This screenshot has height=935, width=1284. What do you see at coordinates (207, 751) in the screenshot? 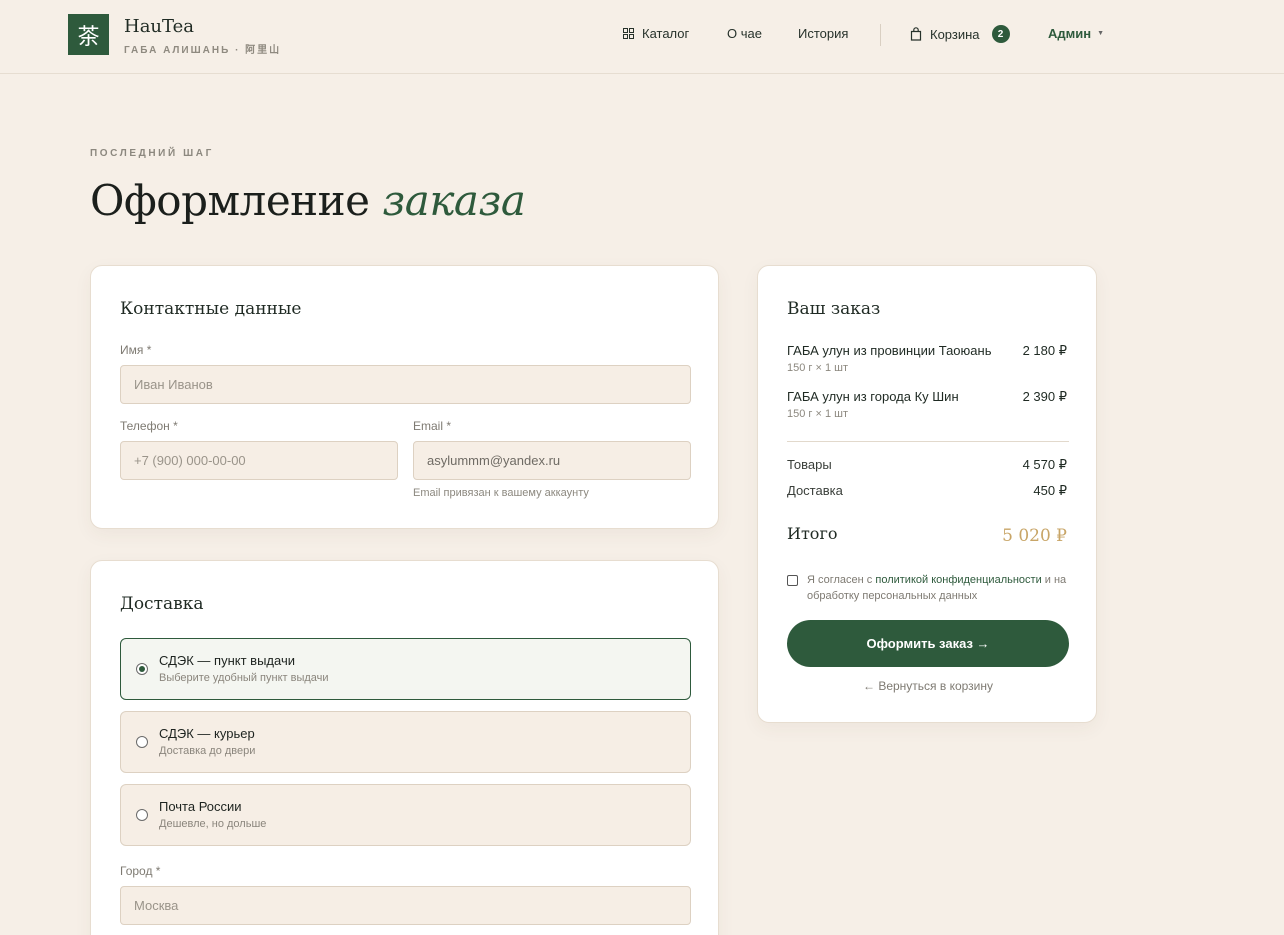
I see `delivery-option-subtitle: Доставка до двери` at bounding box center [207, 751].